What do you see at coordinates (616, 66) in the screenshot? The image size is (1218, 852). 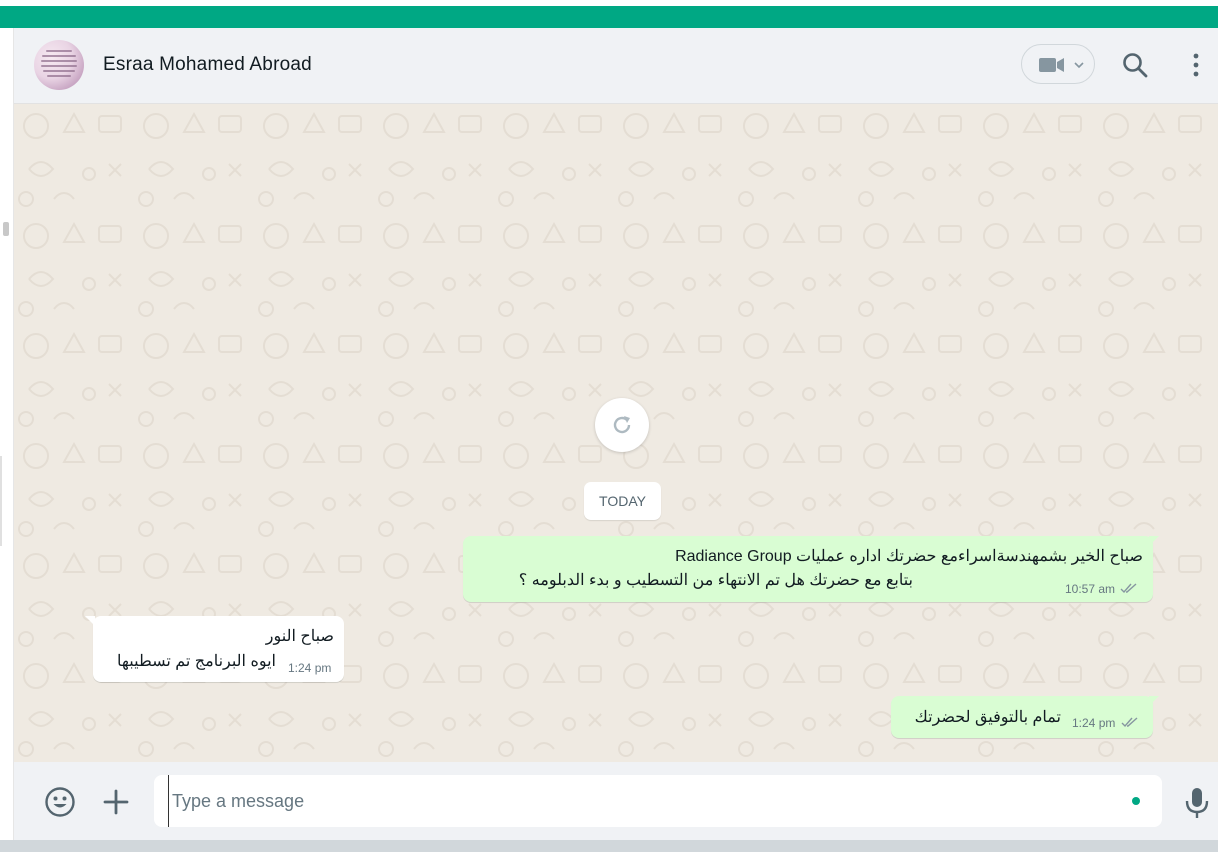 I see `chat-header: Esraa Mohamed Abroad` at bounding box center [616, 66].